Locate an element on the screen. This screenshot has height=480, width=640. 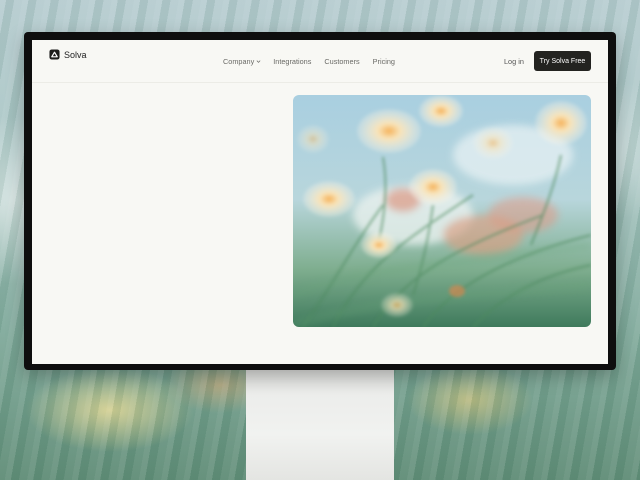
login-link: Log in is located at coordinates (514, 61).